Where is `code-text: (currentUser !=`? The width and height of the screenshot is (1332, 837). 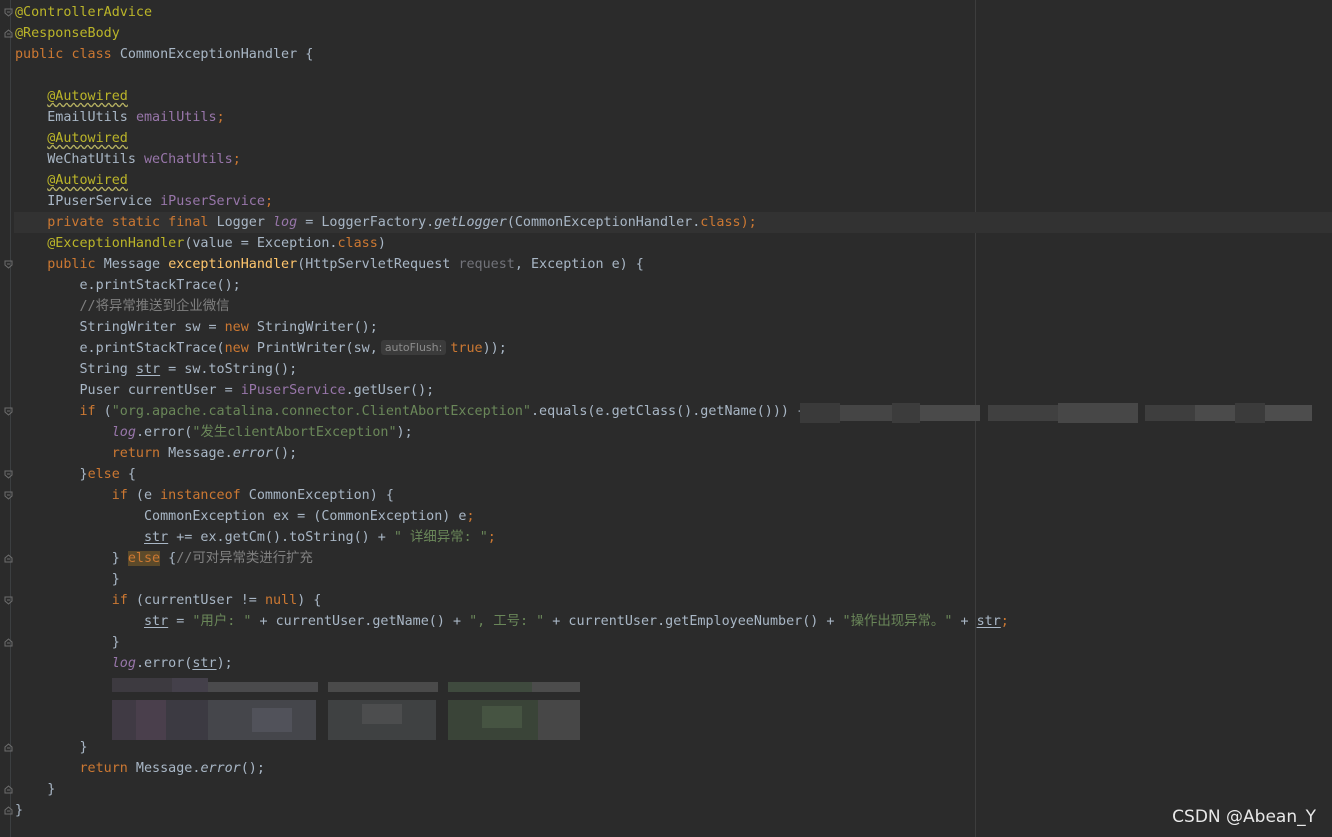 code-text: (currentUser != is located at coordinates (196, 600).